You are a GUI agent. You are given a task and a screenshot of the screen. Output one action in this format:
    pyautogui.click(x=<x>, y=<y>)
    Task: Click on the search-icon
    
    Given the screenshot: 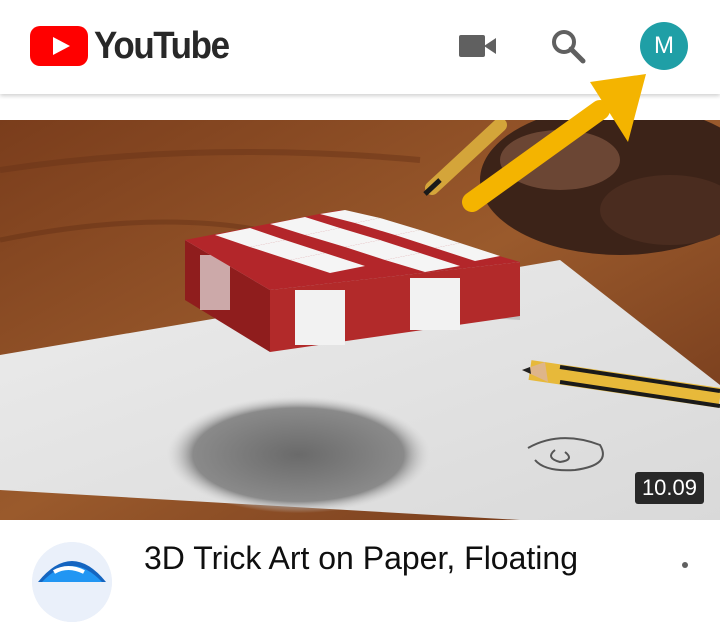 What is the action you would take?
    pyautogui.click(x=569, y=47)
    